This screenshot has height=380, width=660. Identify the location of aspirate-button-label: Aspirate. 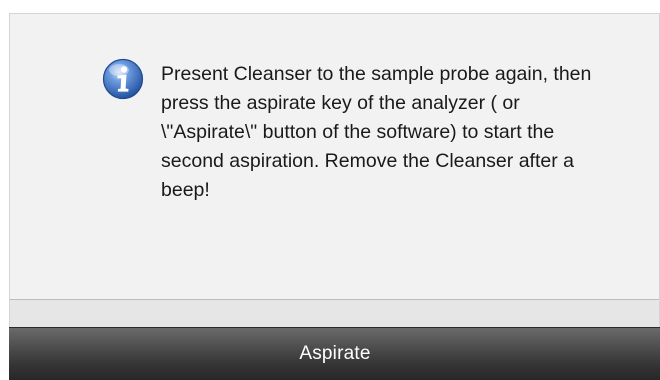
(335, 353).